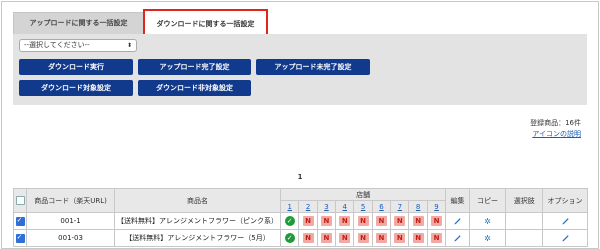  I want to click on select-all-checkbox, so click(20, 200).